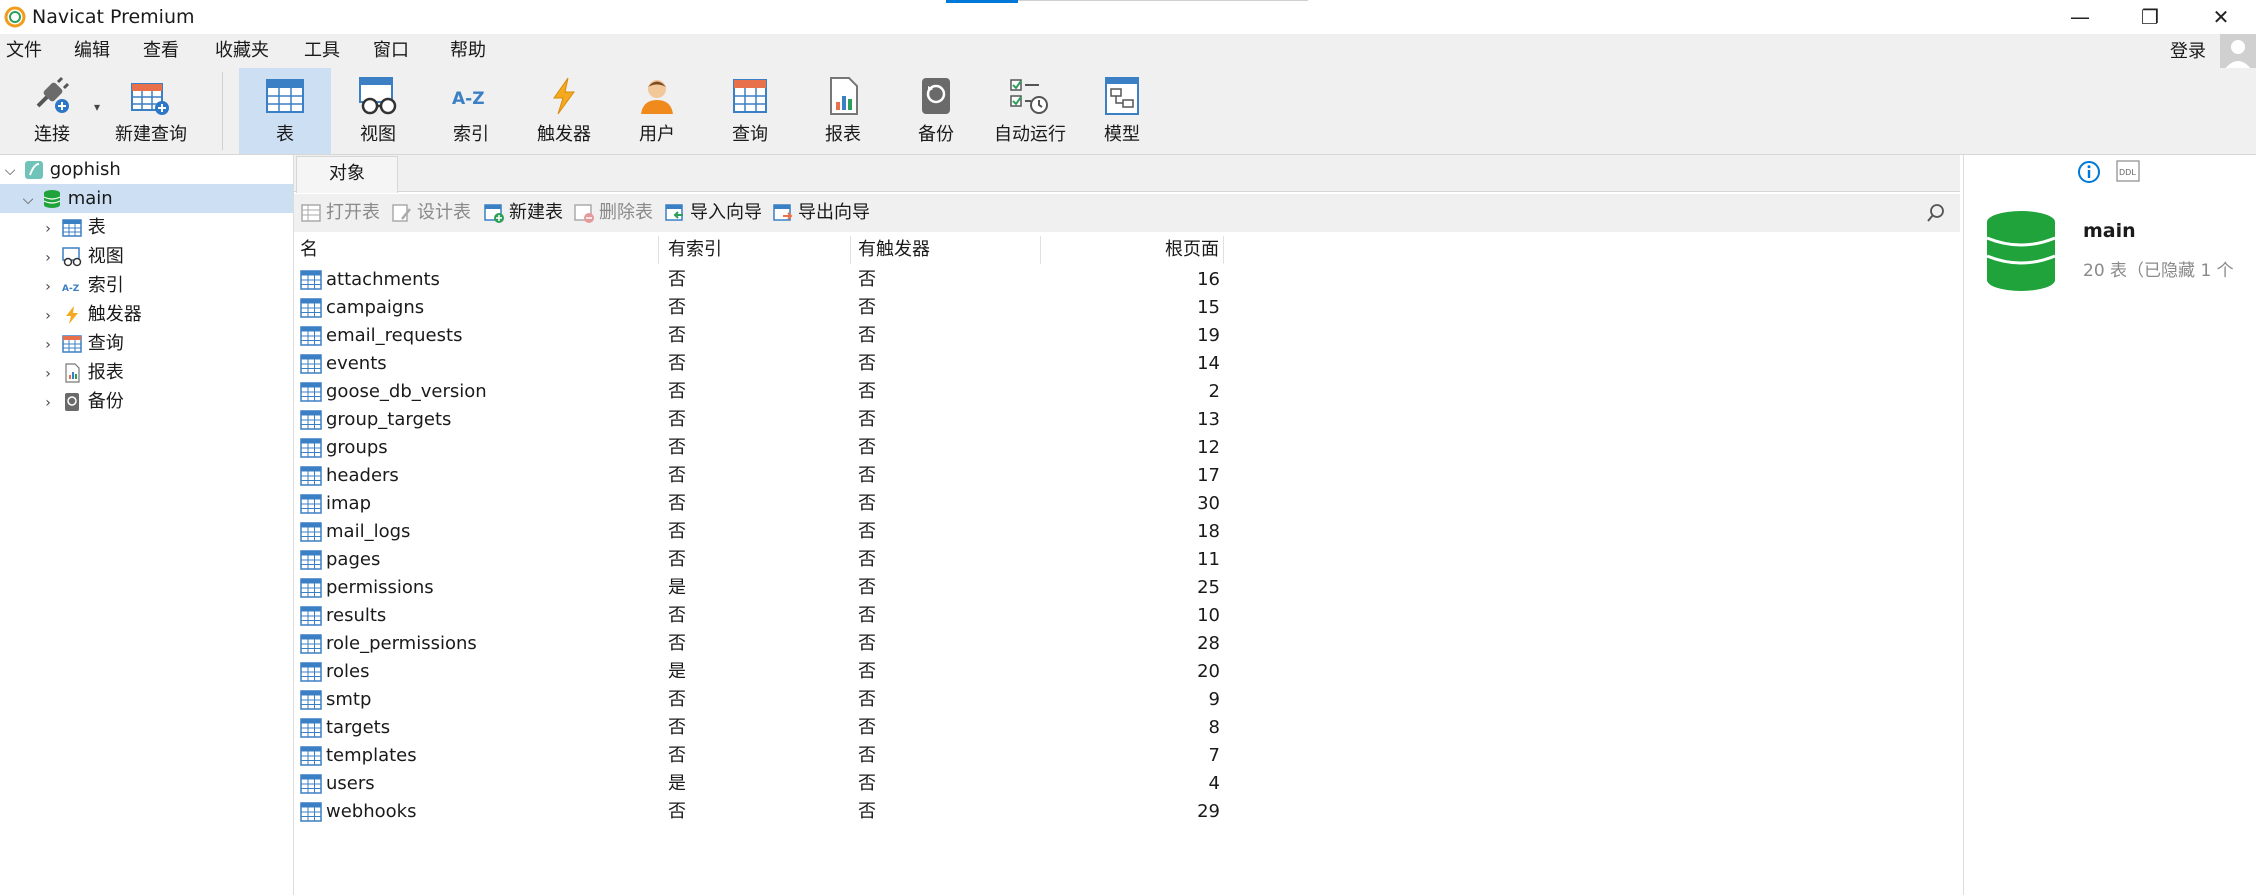 This screenshot has width=2256, height=895. I want to click on table-row: results 否 否 10, so click(763, 616).